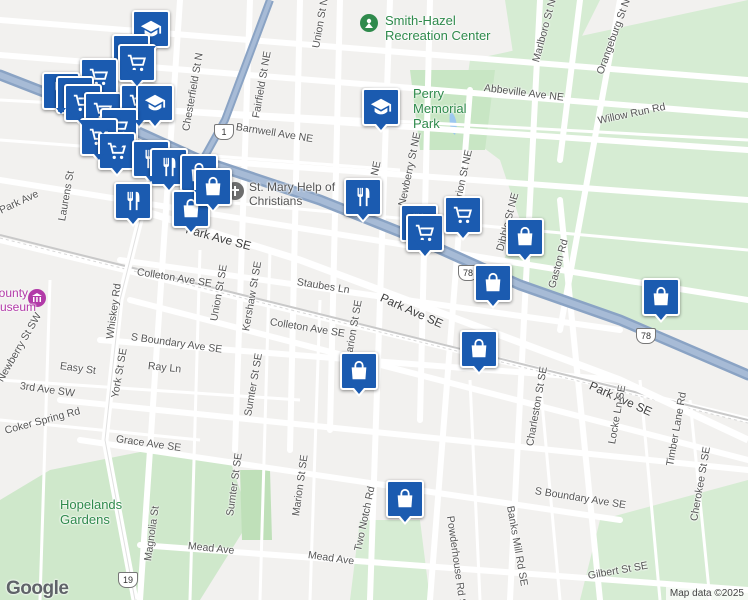  What do you see at coordinates (224, 132) in the screenshot?
I see `us-1-shield: 1` at bounding box center [224, 132].